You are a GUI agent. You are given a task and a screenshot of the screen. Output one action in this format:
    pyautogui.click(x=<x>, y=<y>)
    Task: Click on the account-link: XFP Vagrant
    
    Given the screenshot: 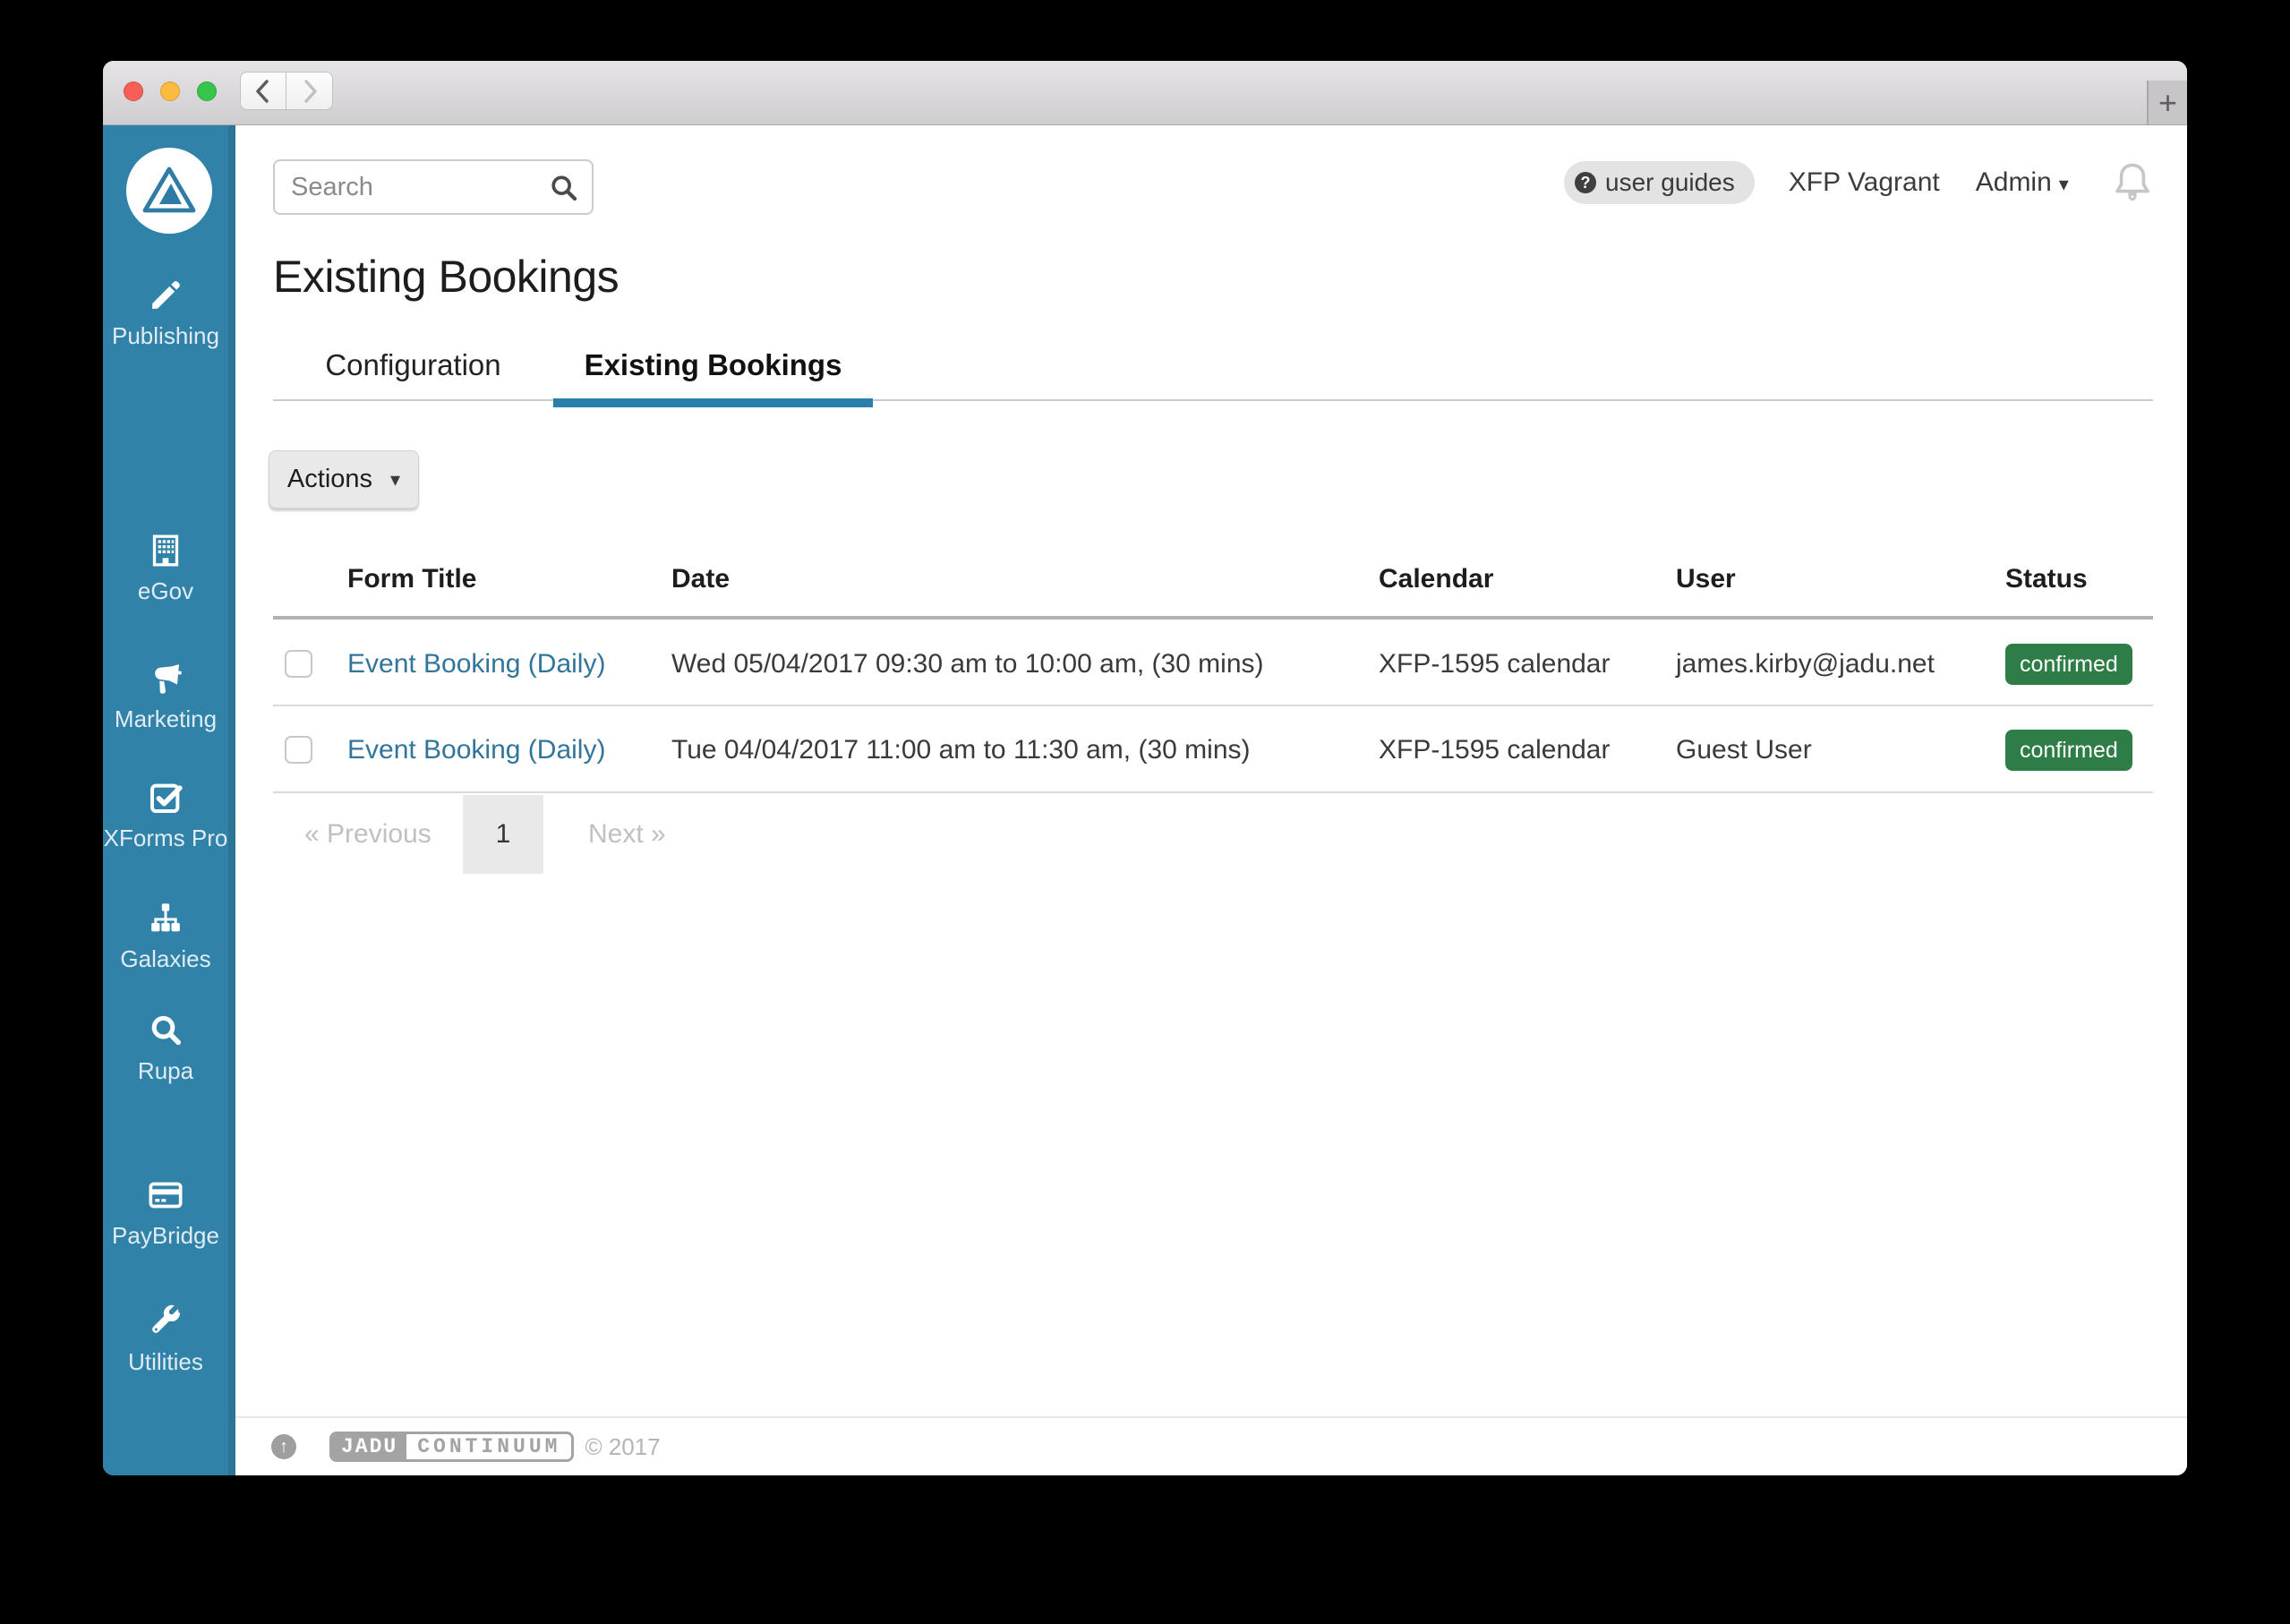 What is the action you would take?
    pyautogui.click(x=1865, y=182)
    